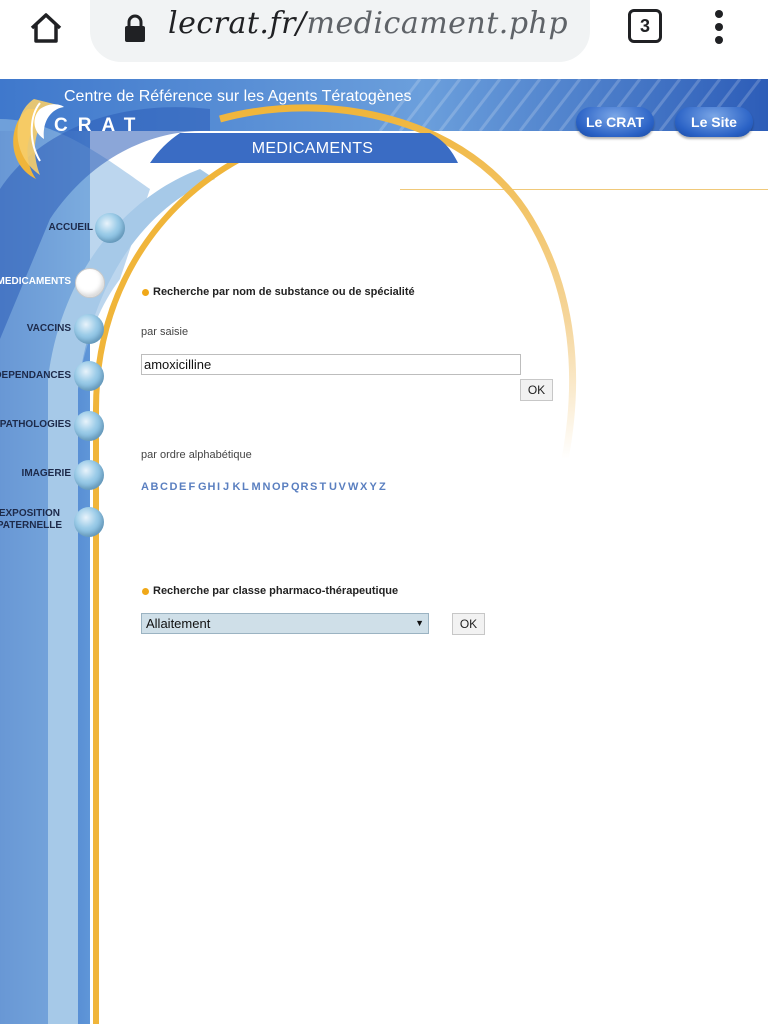 The width and height of the screenshot is (768, 1024). Describe the element at coordinates (238, 487) in the screenshot. I see `letter-link: K` at that location.